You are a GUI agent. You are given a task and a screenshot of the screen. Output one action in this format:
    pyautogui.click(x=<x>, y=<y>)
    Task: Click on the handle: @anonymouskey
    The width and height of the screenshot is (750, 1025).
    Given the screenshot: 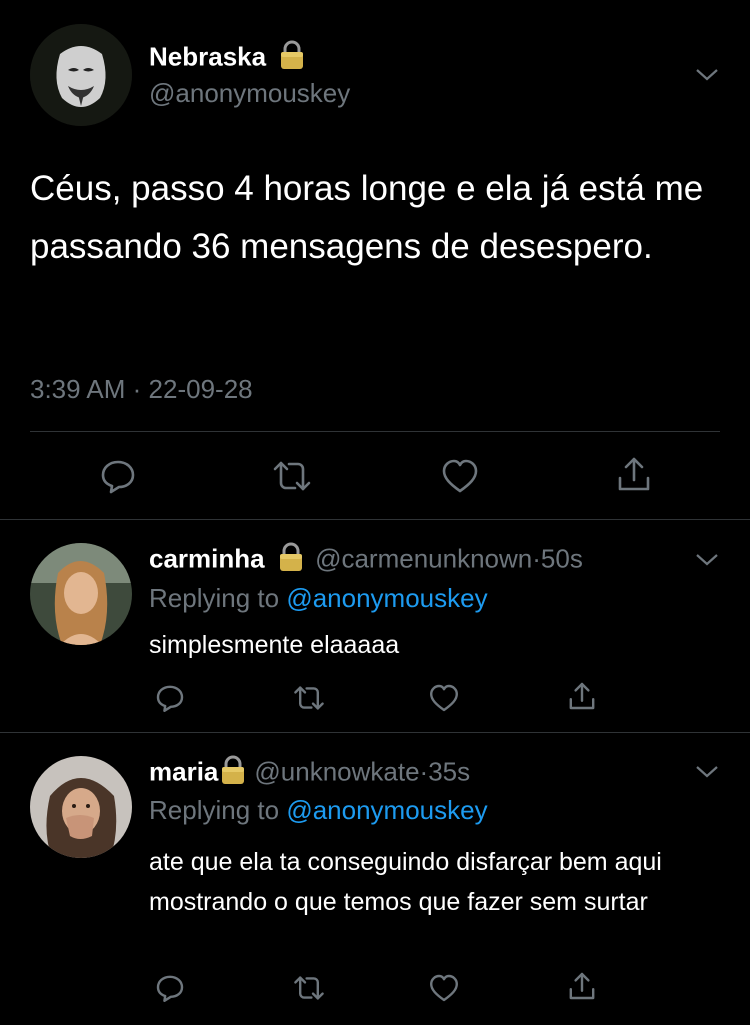 What is the action you would take?
    pyautogui.click(x=249, y=93)
    